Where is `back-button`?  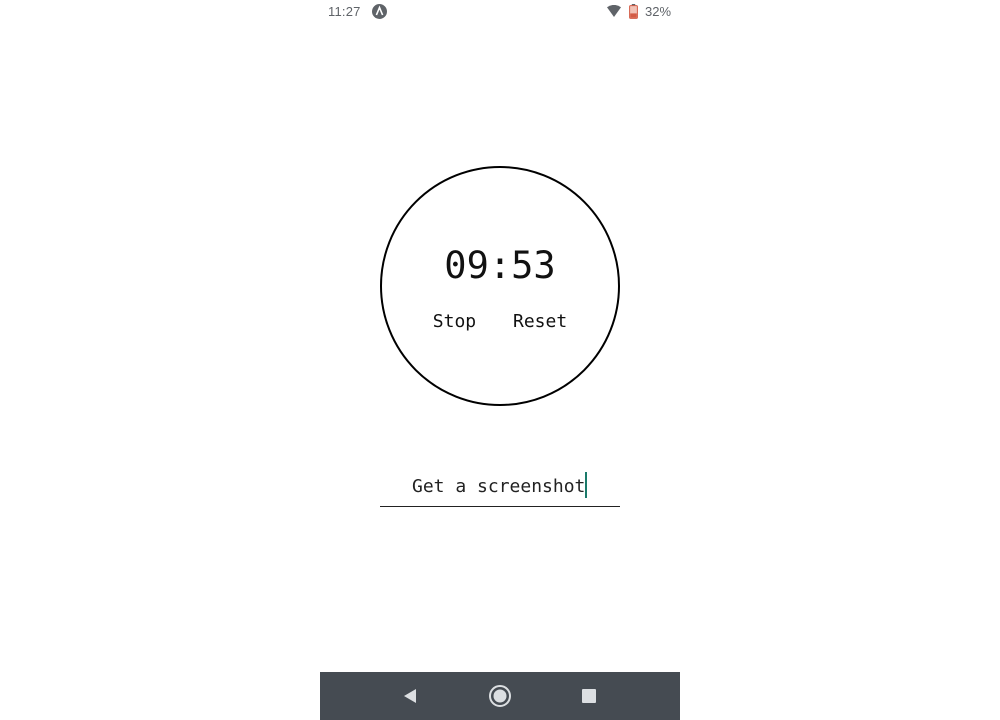 back-button is located at coordinates (410, 696).